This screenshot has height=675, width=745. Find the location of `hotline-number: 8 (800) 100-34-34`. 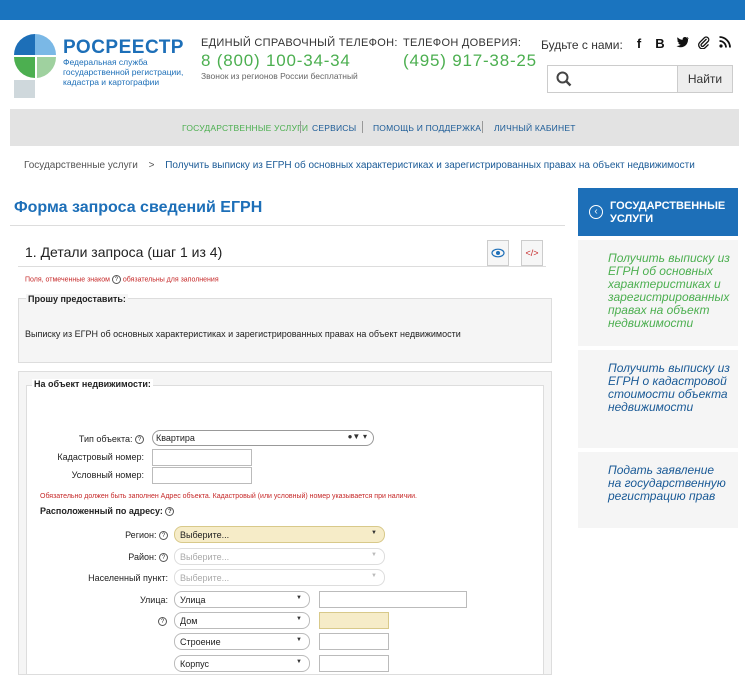

hotline-number: 8 (800) 100-34-34 is located at coordinates (276, 60).